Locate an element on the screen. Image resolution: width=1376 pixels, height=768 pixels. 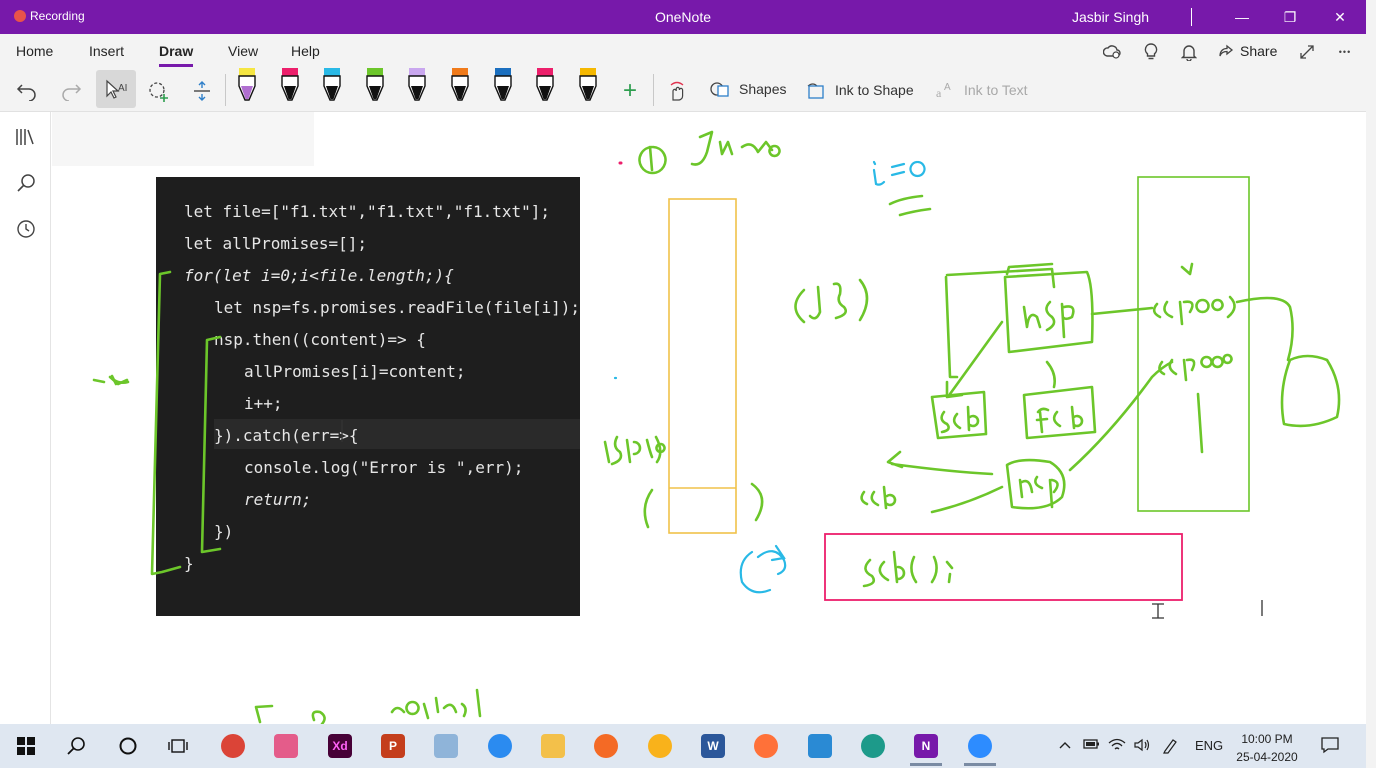
close-button: ✕ is located at coordinates (1340, 17).